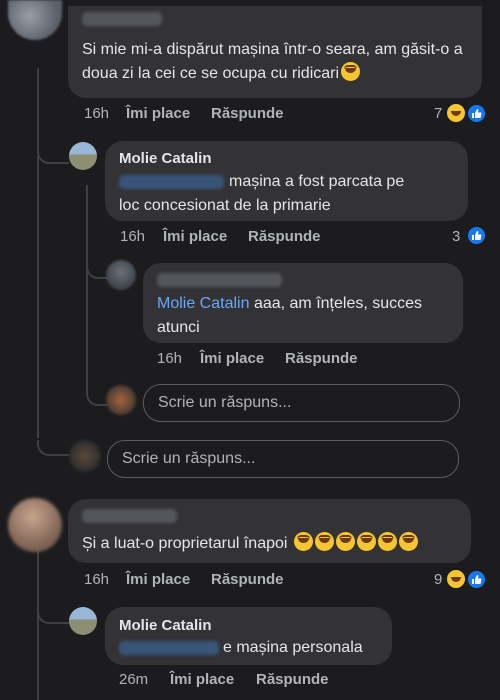  Describe the element at coordinates (248, 636) in the screenshot. I see `comment-bubble: Molie Catalin e mașina personala` at that location.